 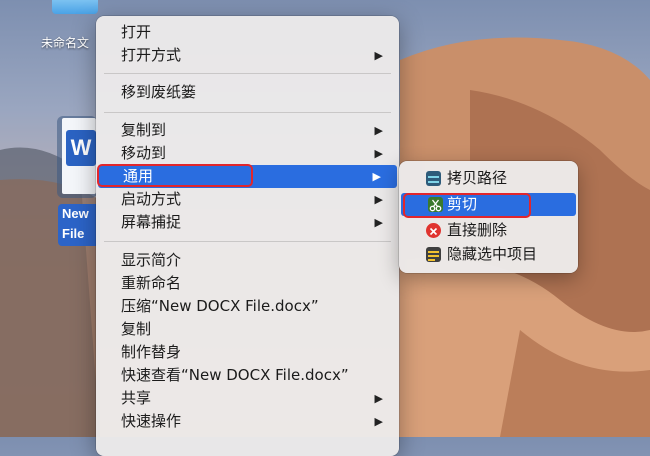 I want to click on menu-item-quick-look: 快速查看“New DOCX File.docx”, so click(x=247, y=375).